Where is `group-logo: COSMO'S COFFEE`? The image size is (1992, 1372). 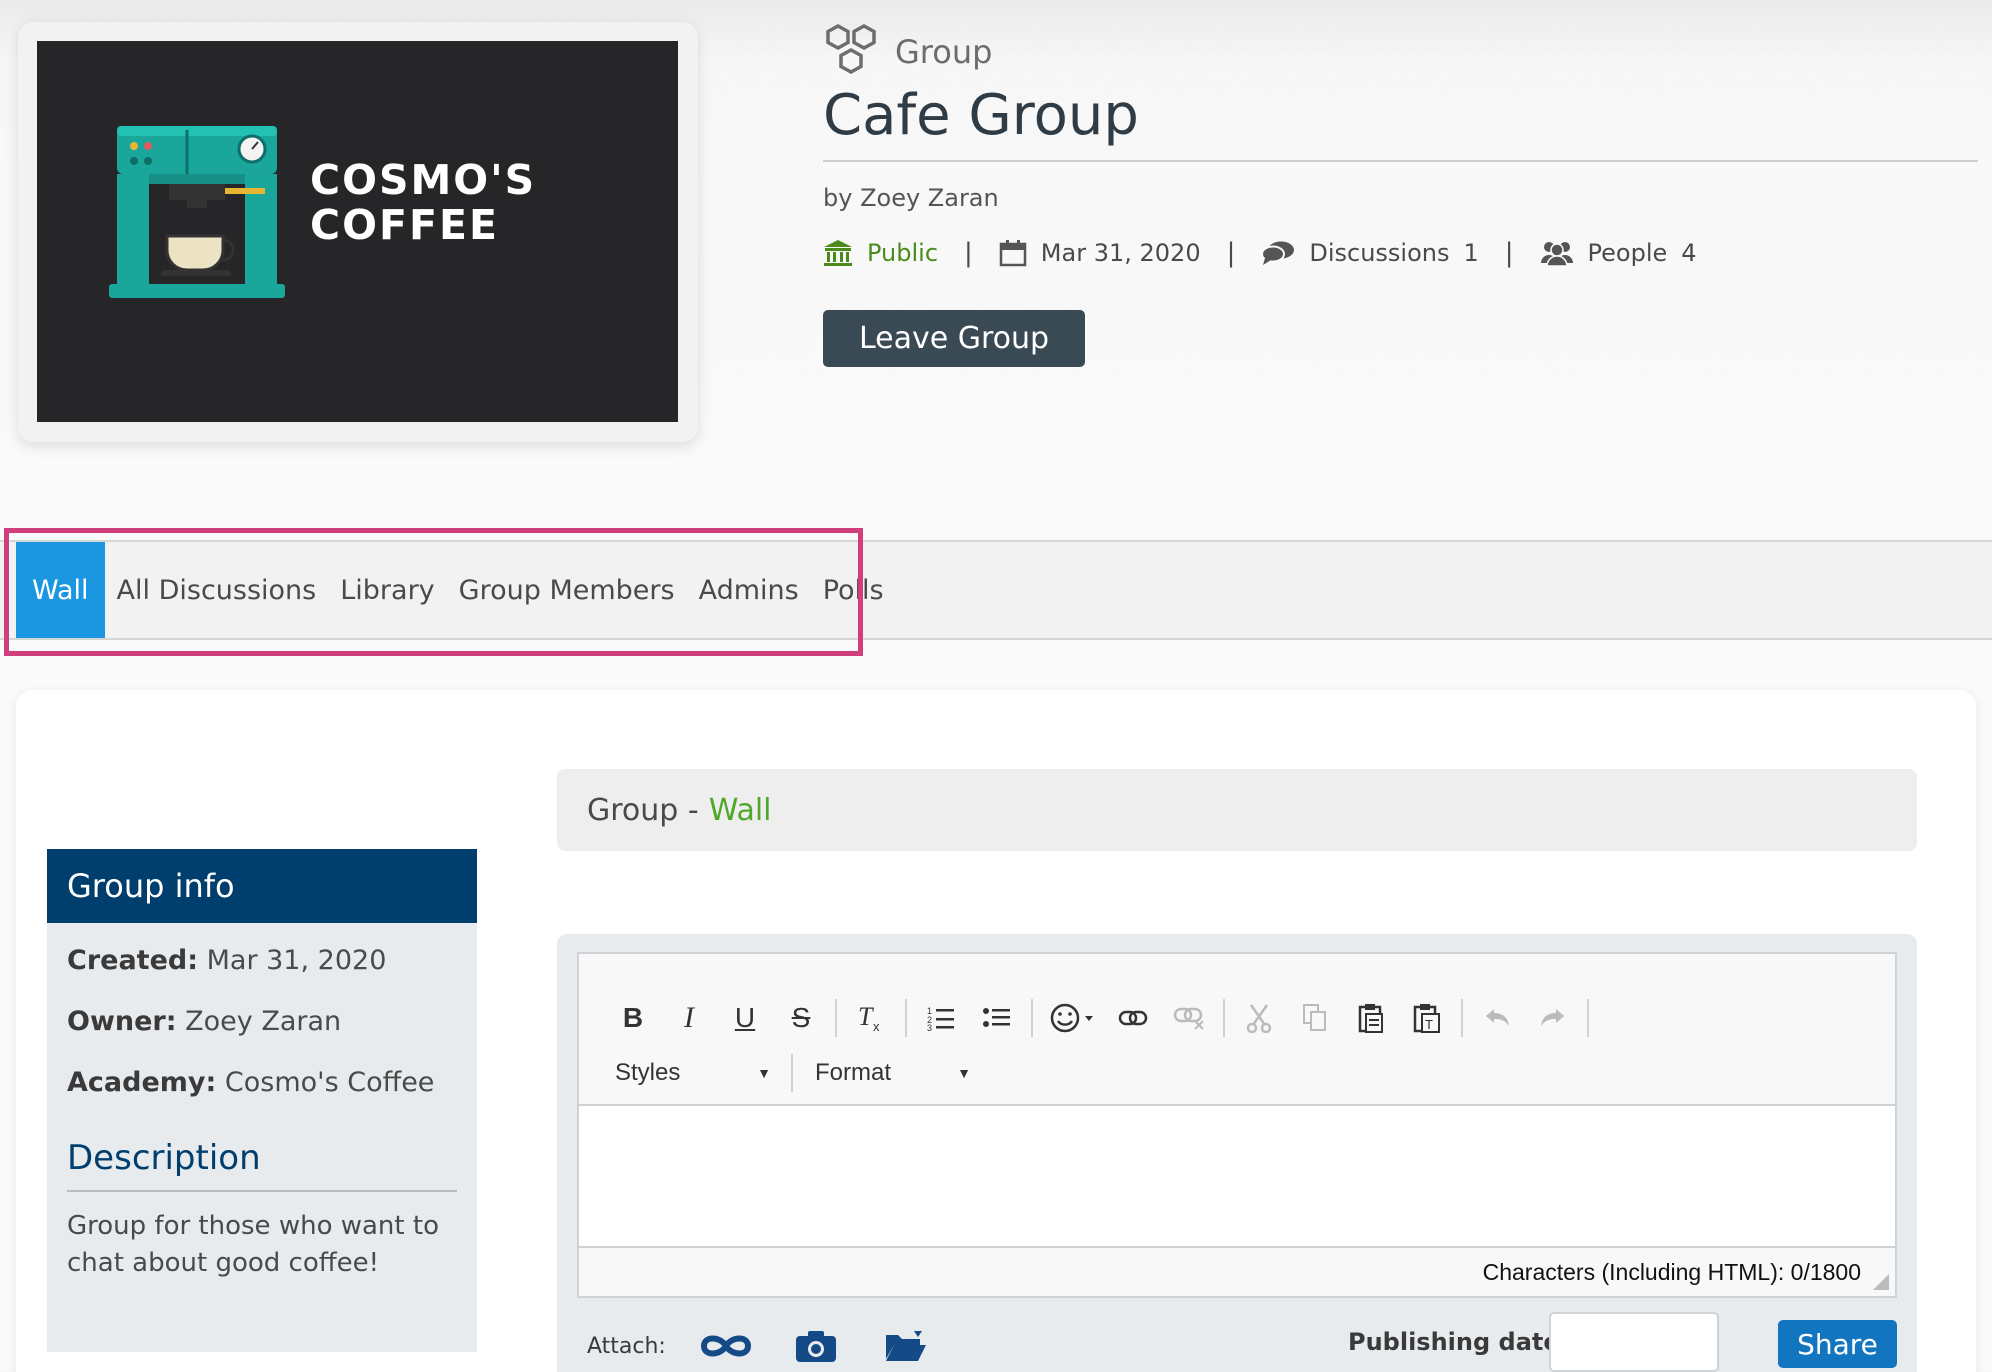
group-logo: COSMO'S COFFEE is located at coordinates (357, 231).